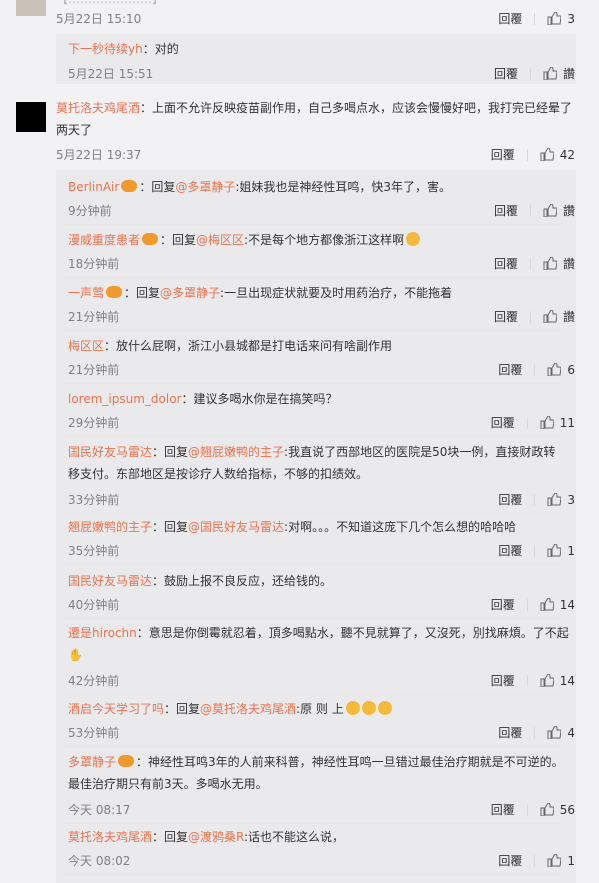  I want to click on reply-time: 53分钟前, so click(94, 733).